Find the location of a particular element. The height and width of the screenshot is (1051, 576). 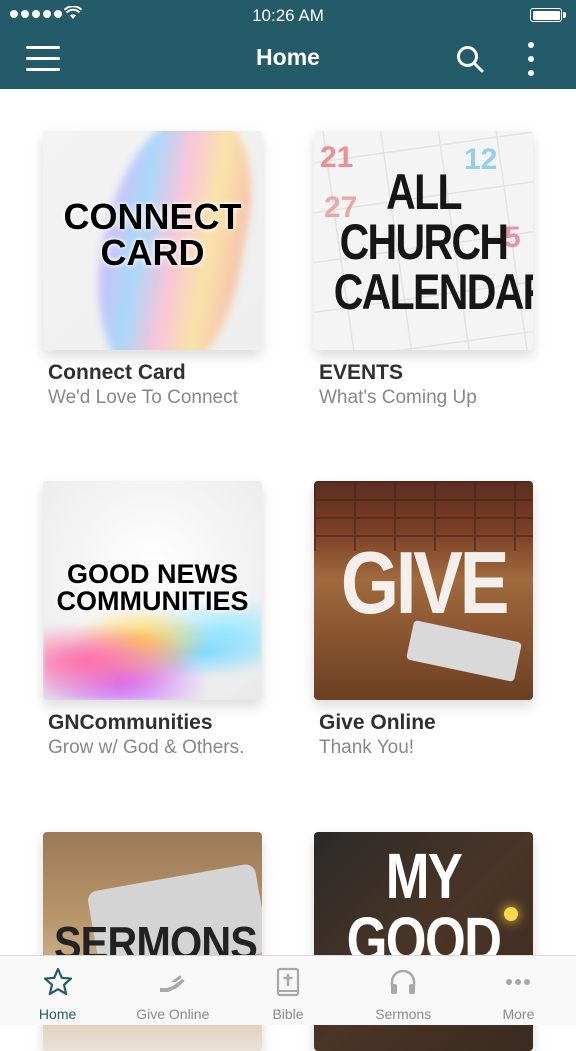

card-image: GIVE is located at coordinates (423, 590).